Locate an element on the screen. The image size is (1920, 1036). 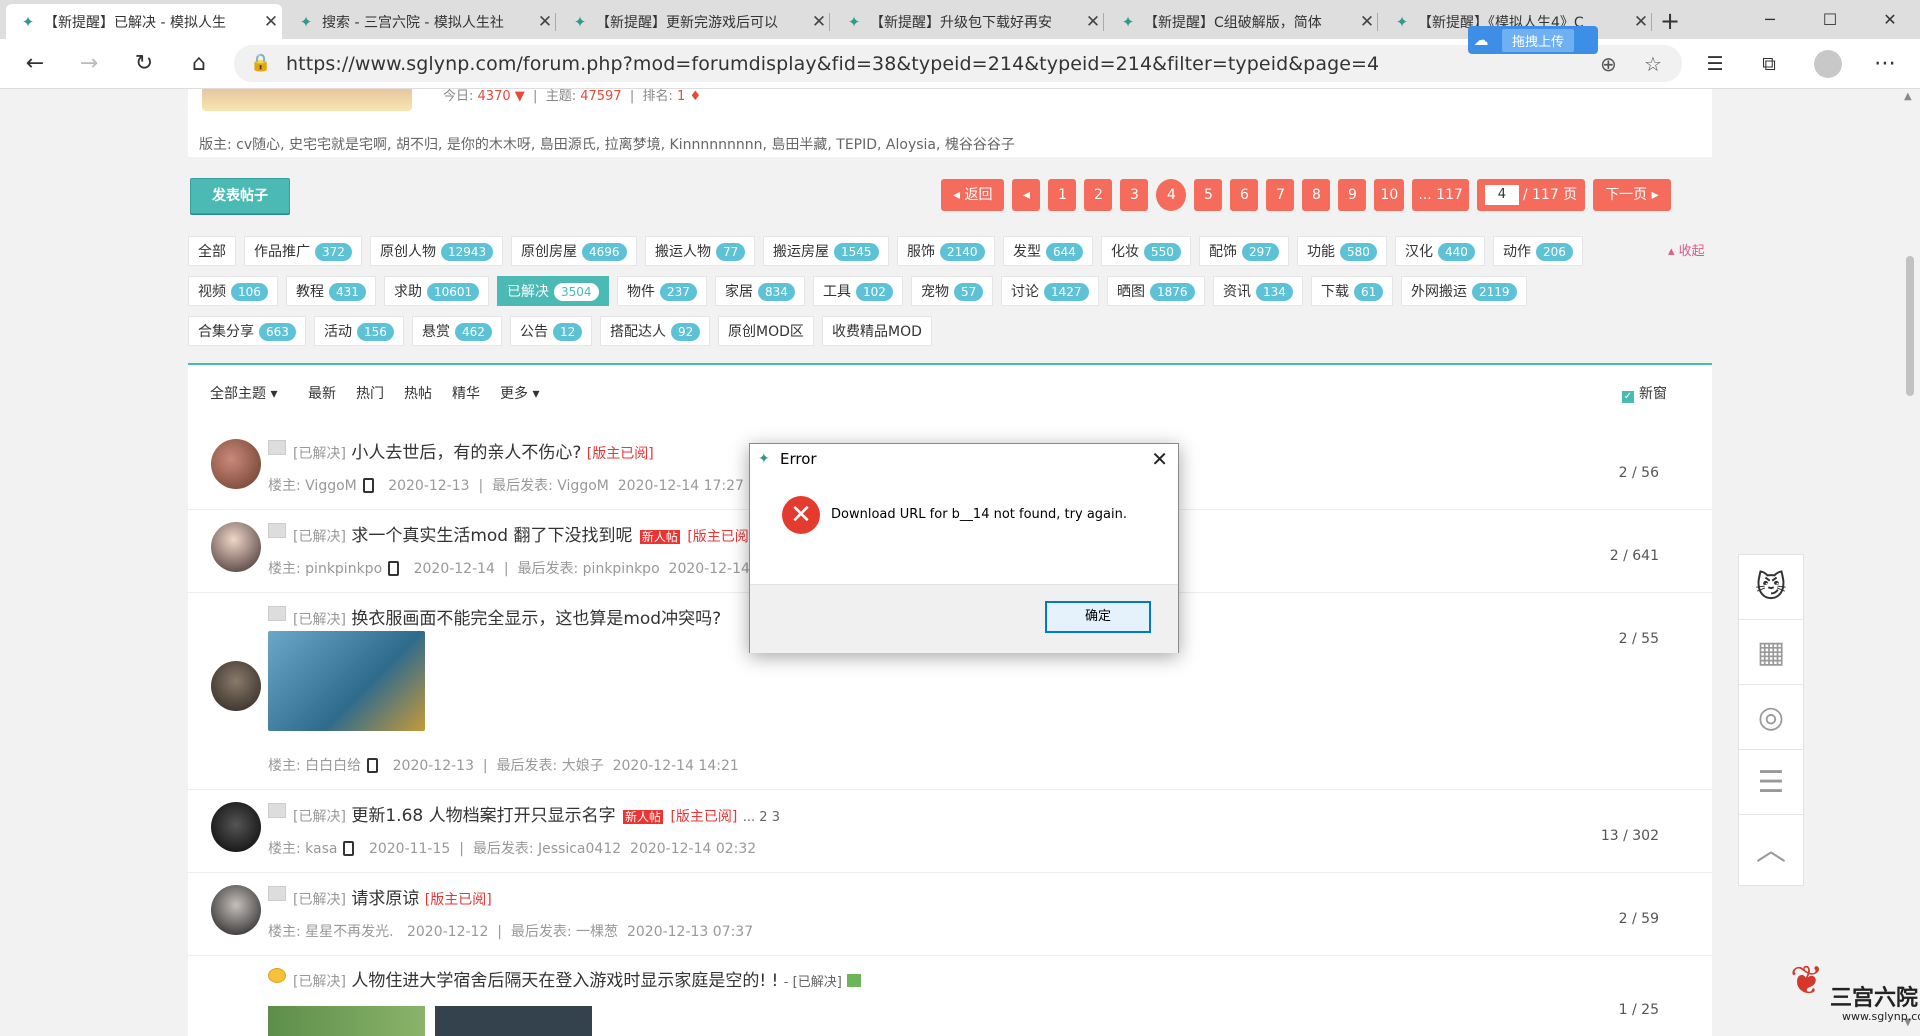
category-chip: 宠物 57 is located at coordinates (952, 291).